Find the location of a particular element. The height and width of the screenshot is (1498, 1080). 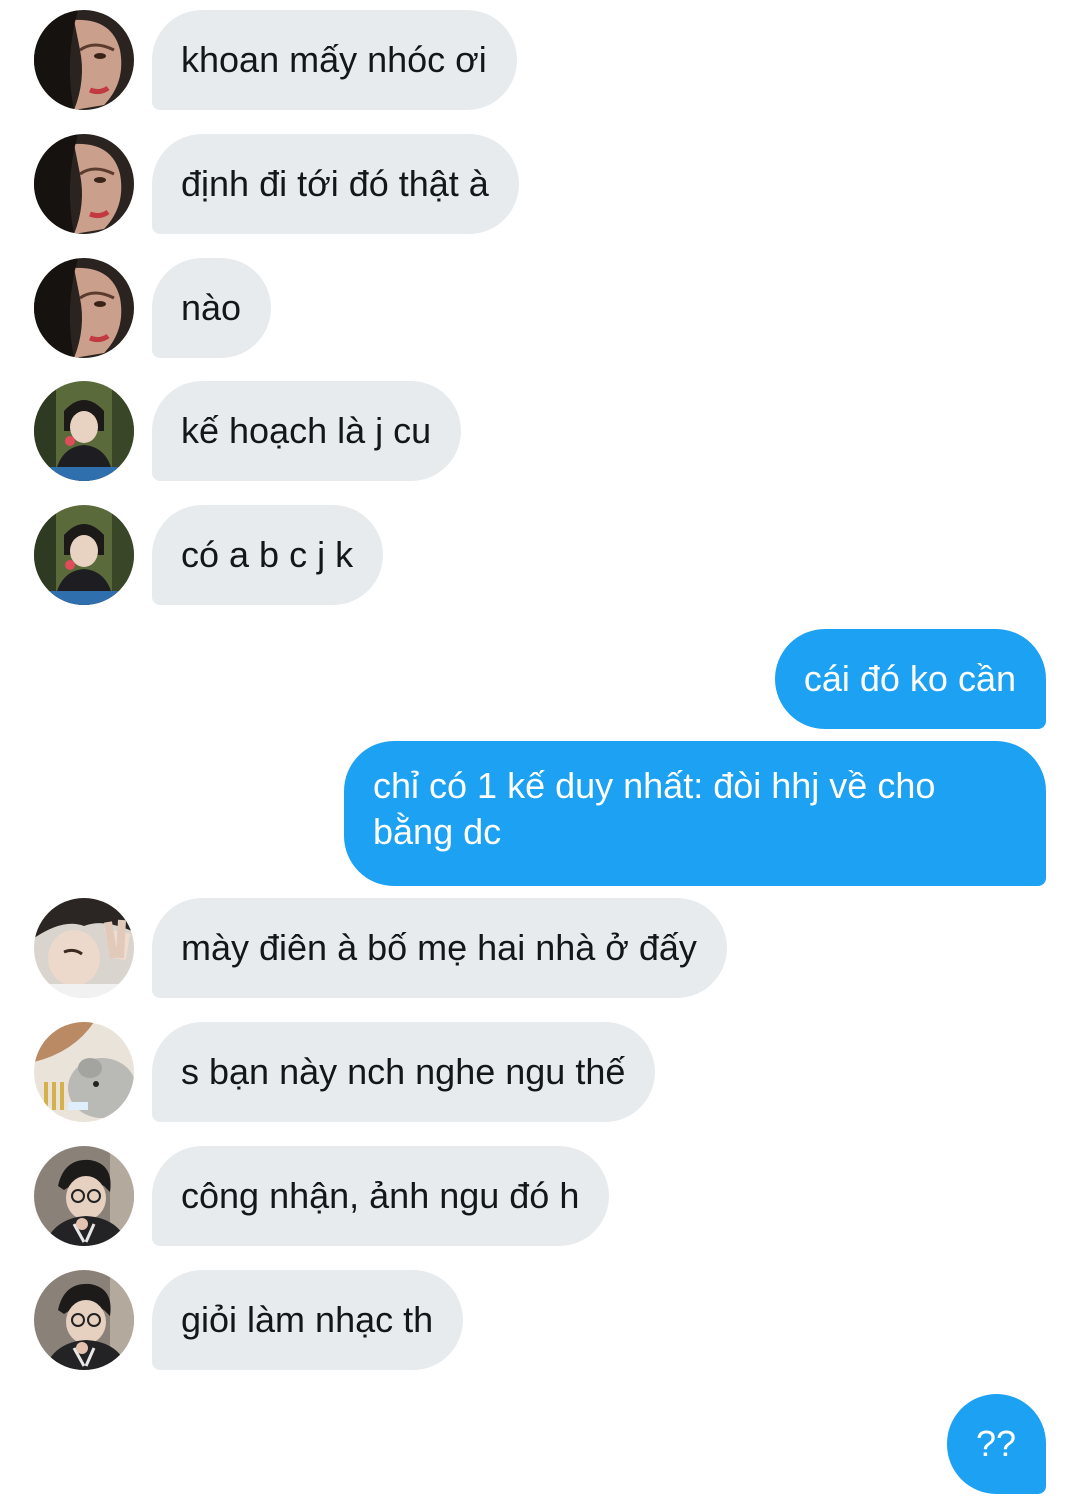

message-bubble-incoming: khoan mấy nhóc ơi is located at coordinates (334, 60).